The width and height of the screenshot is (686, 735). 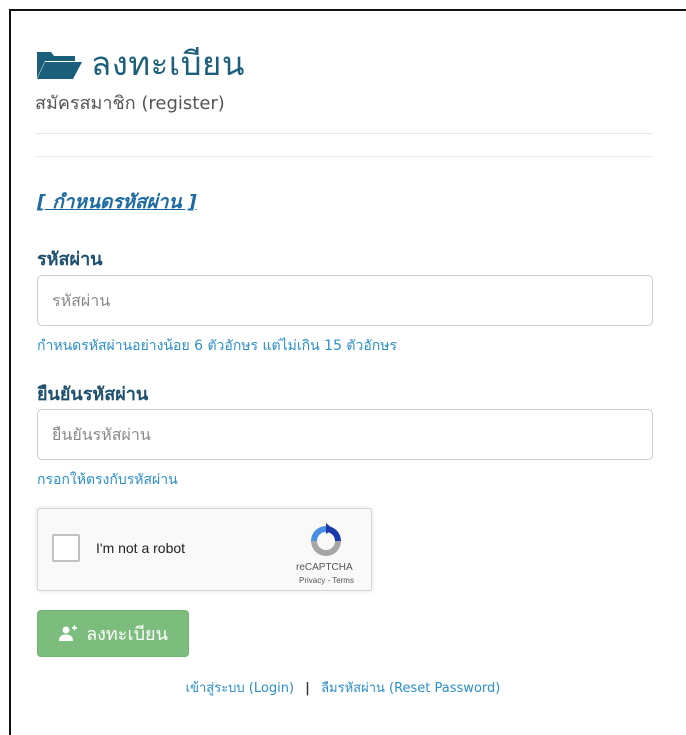 What do you see at coordinates (410, 688) in the screenshot?
I see `reset-password-link: ลืมรหัสผ่าน (Reset Password)` at bounding box center [410, 688].